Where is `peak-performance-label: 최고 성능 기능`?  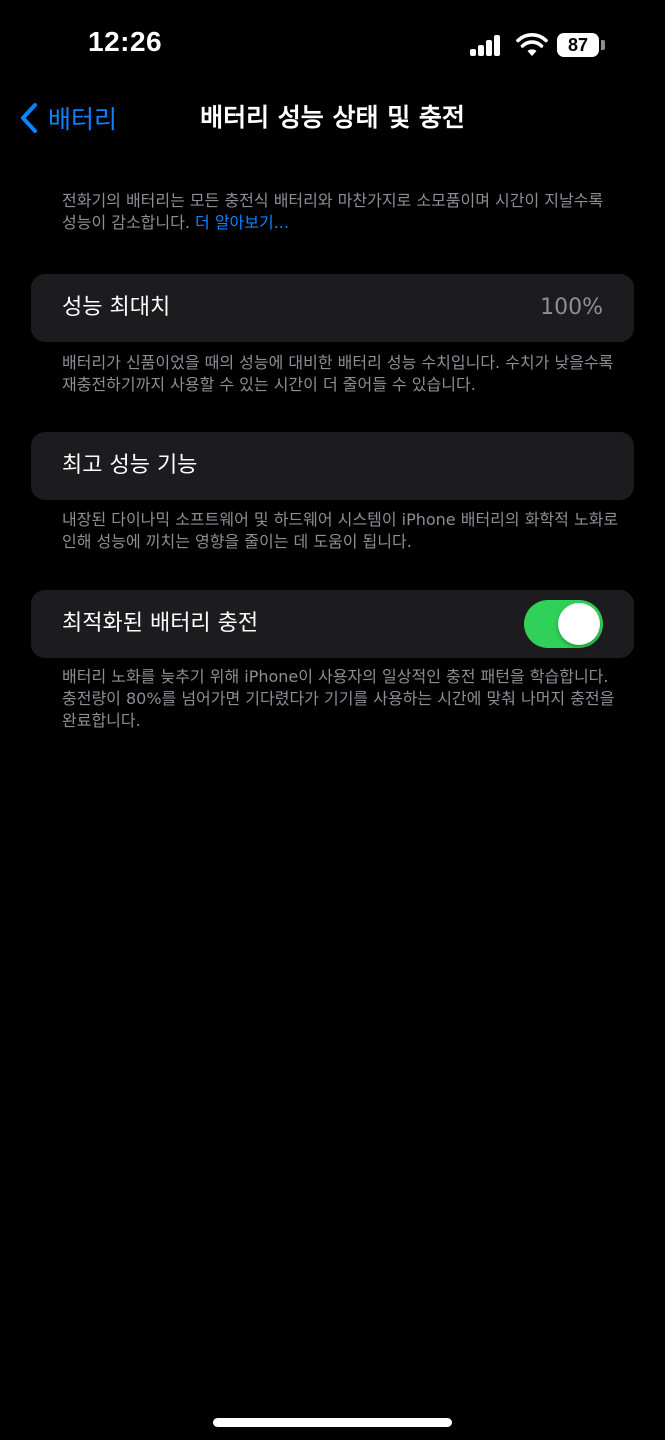
peak-performance-label: 최고 성능 기능 is located at coordinates (130, 465).